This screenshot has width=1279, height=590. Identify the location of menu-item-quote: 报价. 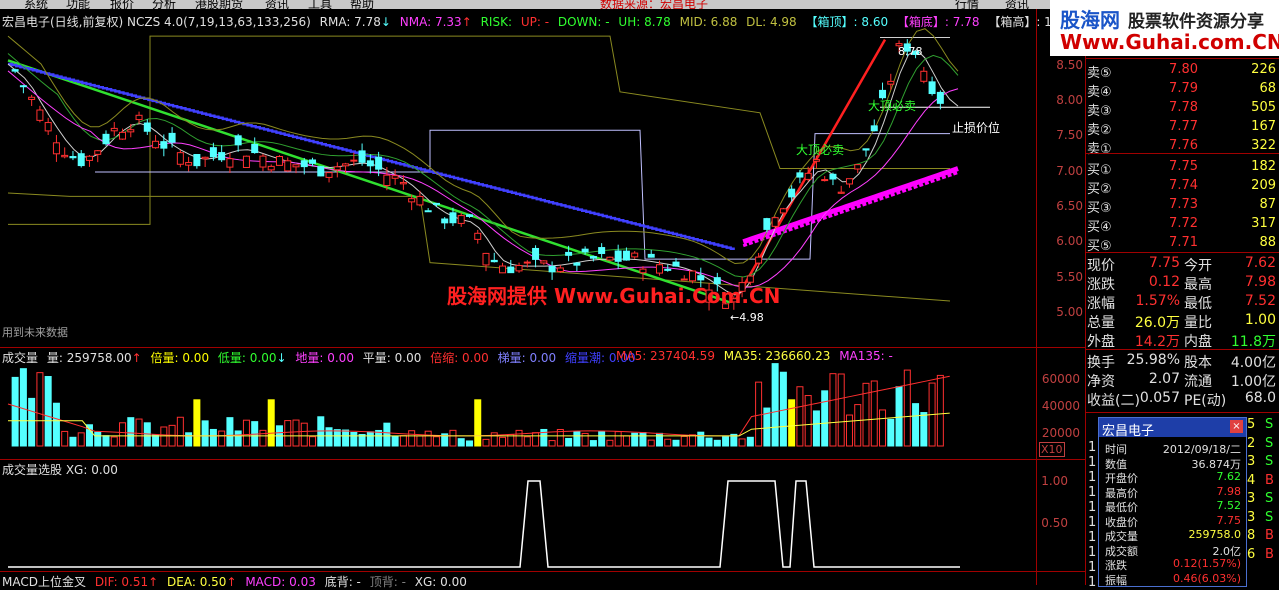
(122, 4).